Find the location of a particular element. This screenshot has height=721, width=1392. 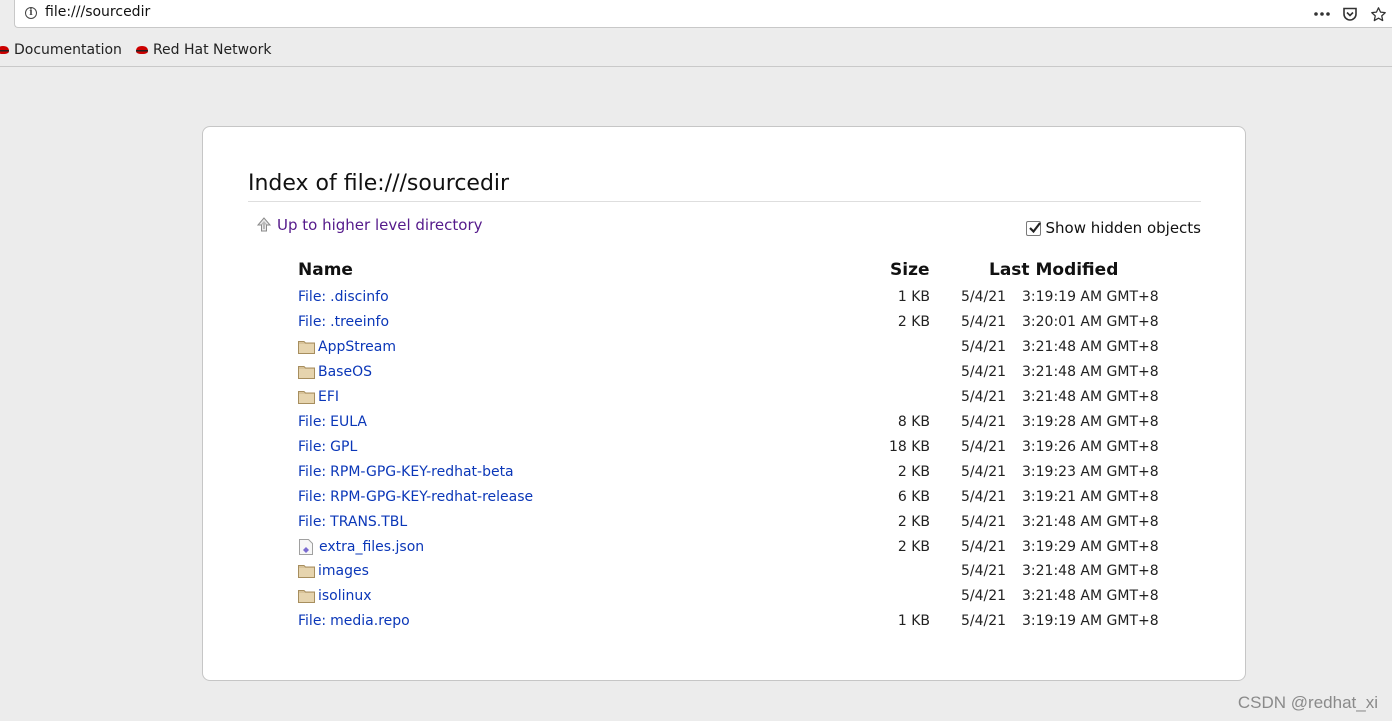

folder-link: images is located at coordinates (333, 571).